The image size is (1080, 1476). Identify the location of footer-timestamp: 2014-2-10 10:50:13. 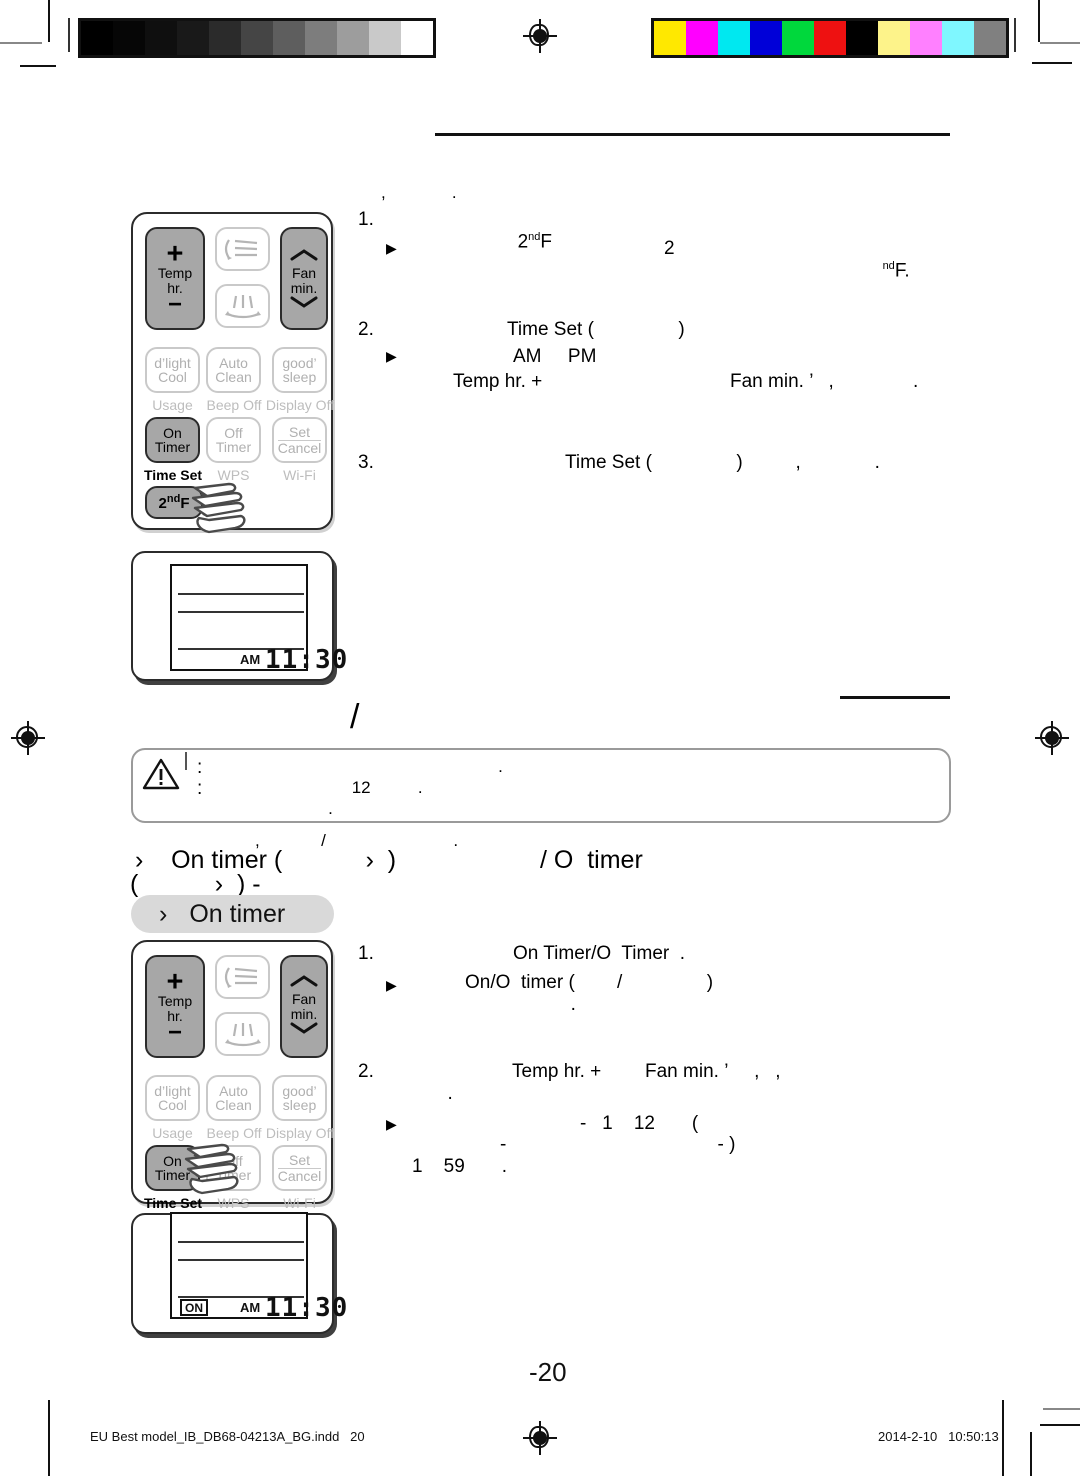
(938, 1436).